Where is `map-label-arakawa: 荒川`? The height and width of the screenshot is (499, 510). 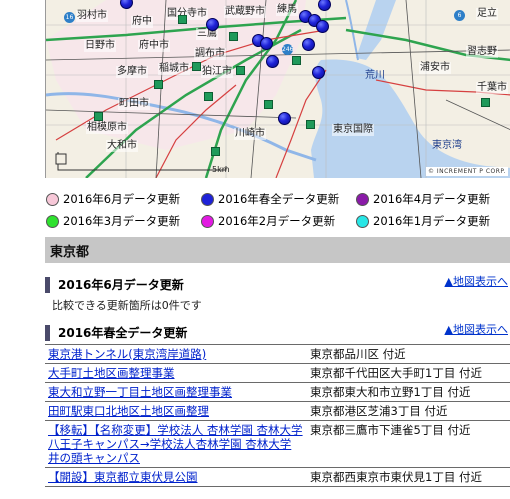 map-label-arakawa: 荒川 is located at coordinates (375, 75).